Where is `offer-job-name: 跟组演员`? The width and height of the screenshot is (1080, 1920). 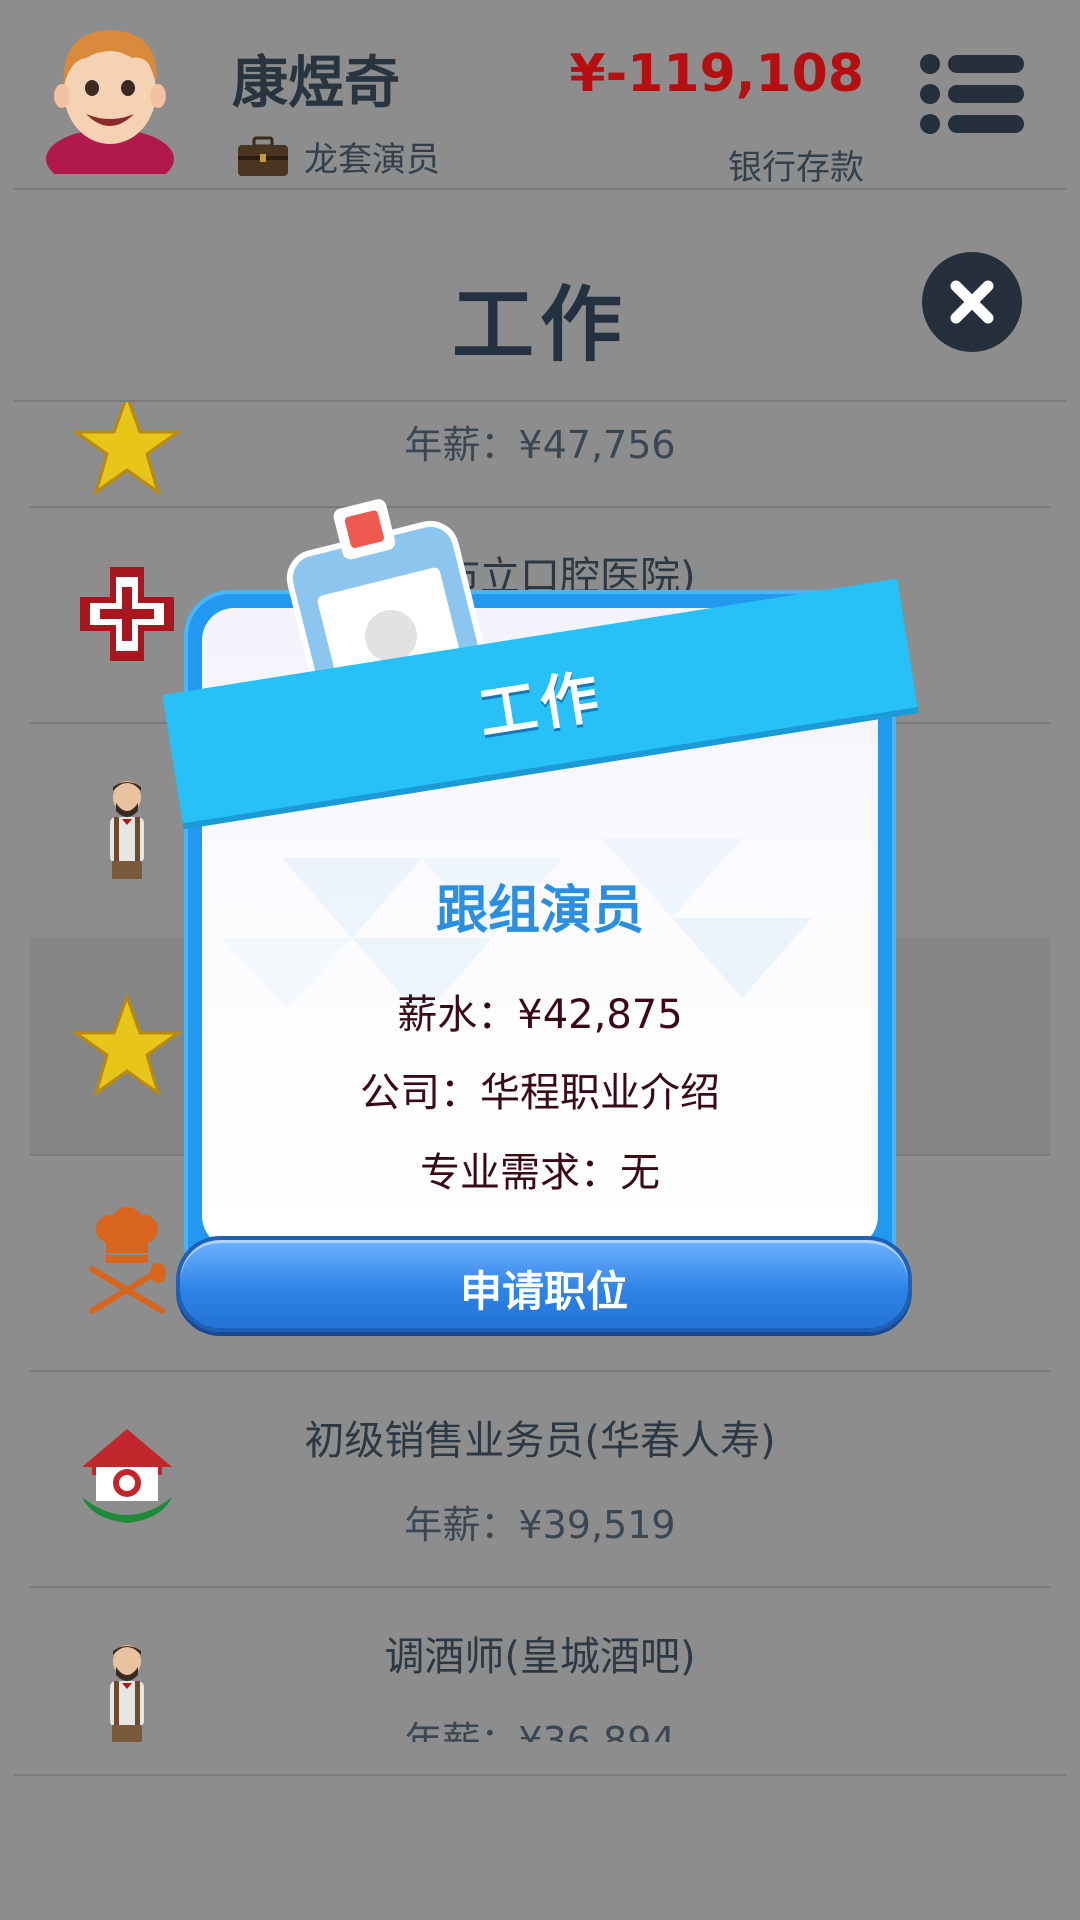
offer-job-name: 跟组演员 is located at coordinates (539, 911).